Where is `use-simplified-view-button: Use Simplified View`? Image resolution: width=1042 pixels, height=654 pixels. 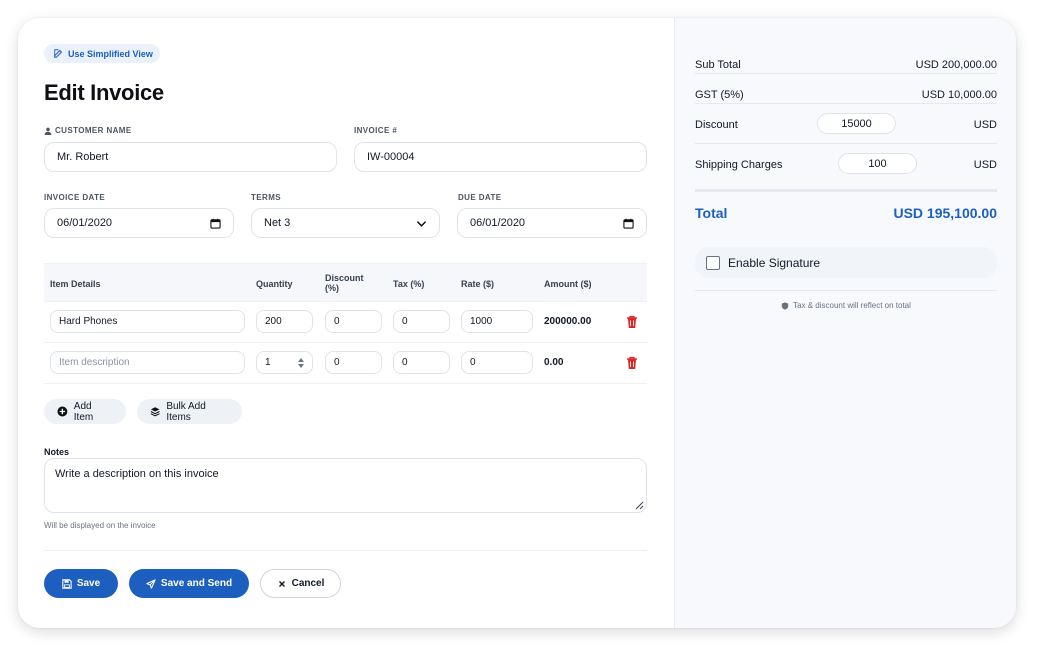 use-simplified-view-button: Use Simplified View is located at coordinates (102, 53).